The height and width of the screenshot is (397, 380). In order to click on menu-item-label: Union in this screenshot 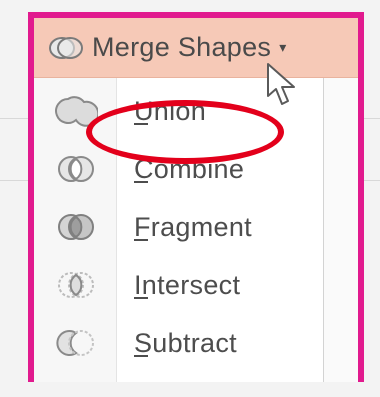, I will do `click(170, 110)`.